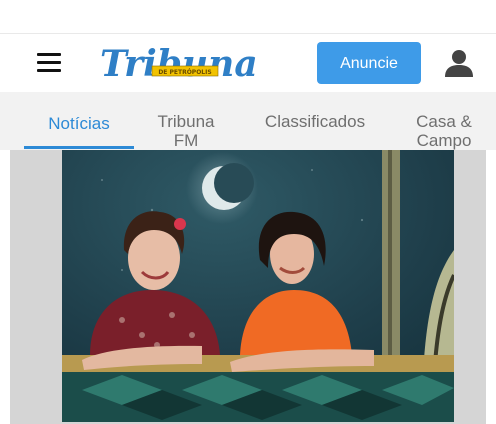  I want to click on tab-label-line1: Tribuna, so click(186, 121).